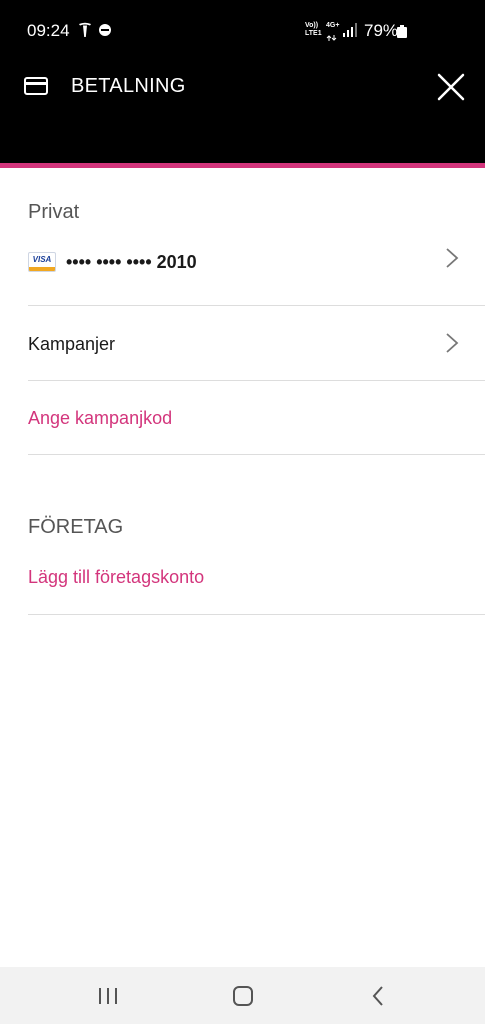 This screenshot has height=1024, width=485. I want to click on network-gen-indicator: 4G+, so click(332, 34).